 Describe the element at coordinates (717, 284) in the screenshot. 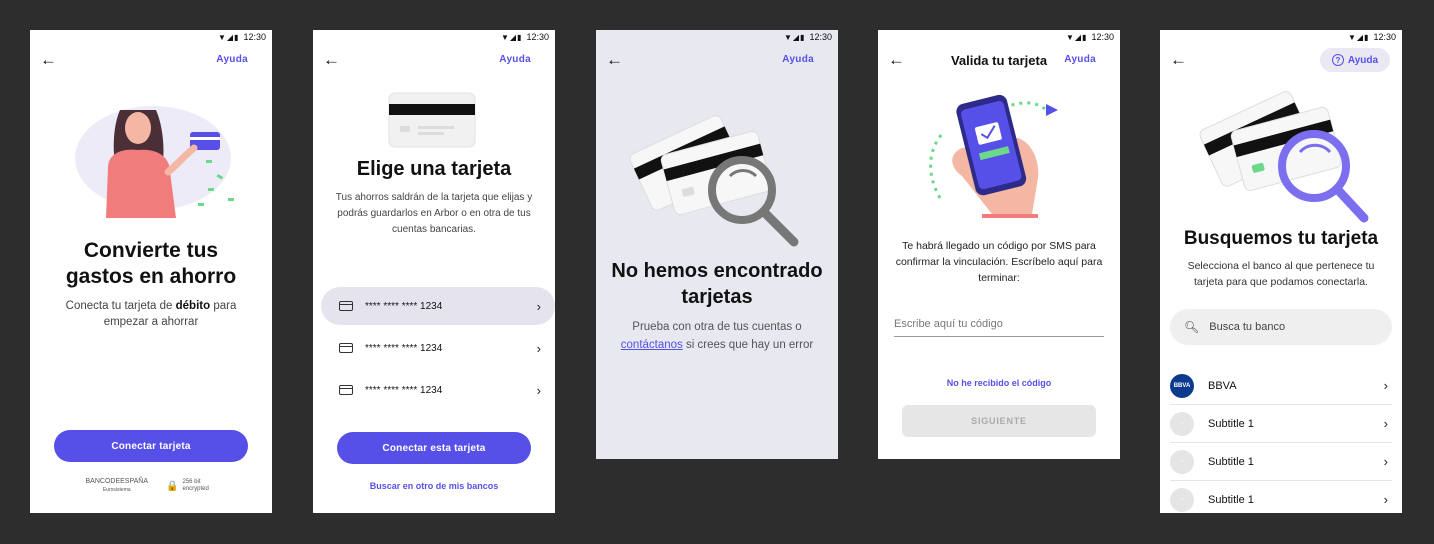

I see `page-title: No hemos encontrado tarjetas` at that location.